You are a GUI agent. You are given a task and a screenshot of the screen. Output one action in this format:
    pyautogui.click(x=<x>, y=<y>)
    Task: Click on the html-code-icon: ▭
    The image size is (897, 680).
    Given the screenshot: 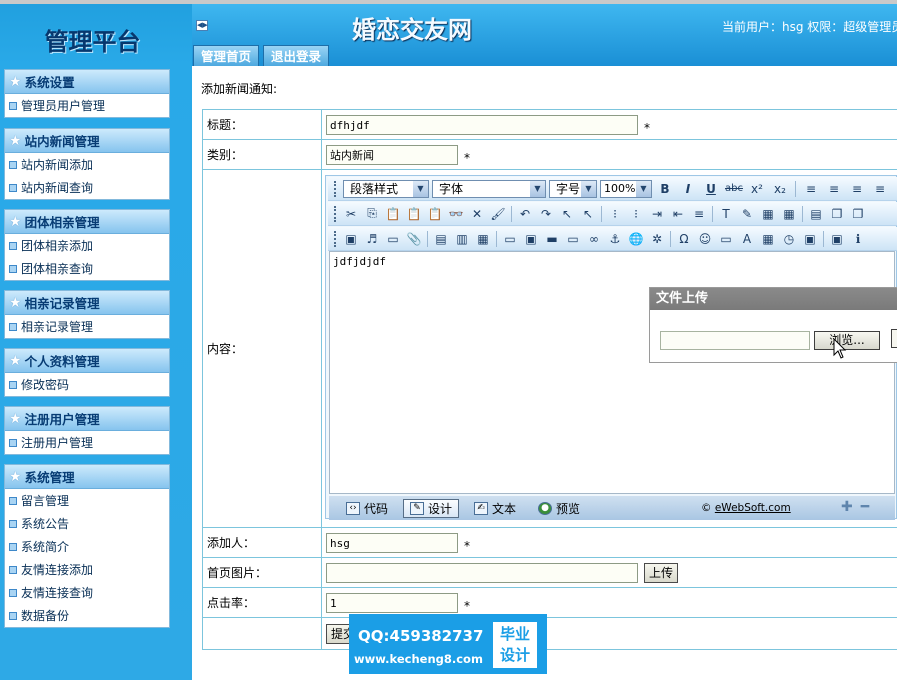 What is the action you would take?
    pyautogui.click(x=726, y=239)
    